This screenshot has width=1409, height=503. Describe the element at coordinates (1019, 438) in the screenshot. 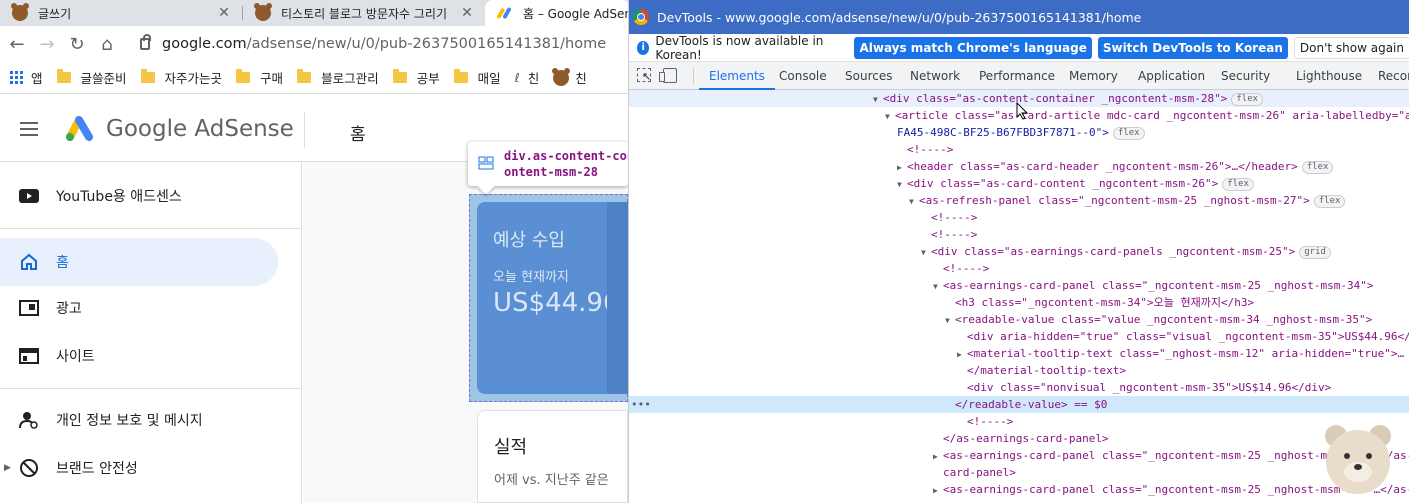

I see `dom-node: </as-earnings-card-panel>` at that location.